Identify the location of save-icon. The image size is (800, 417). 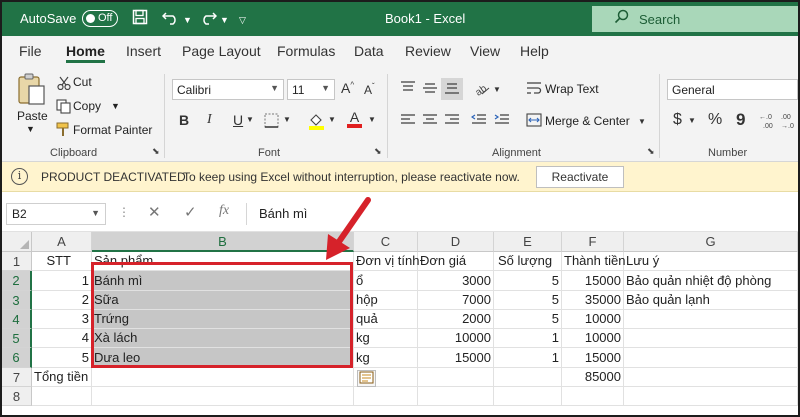
(140, 19).